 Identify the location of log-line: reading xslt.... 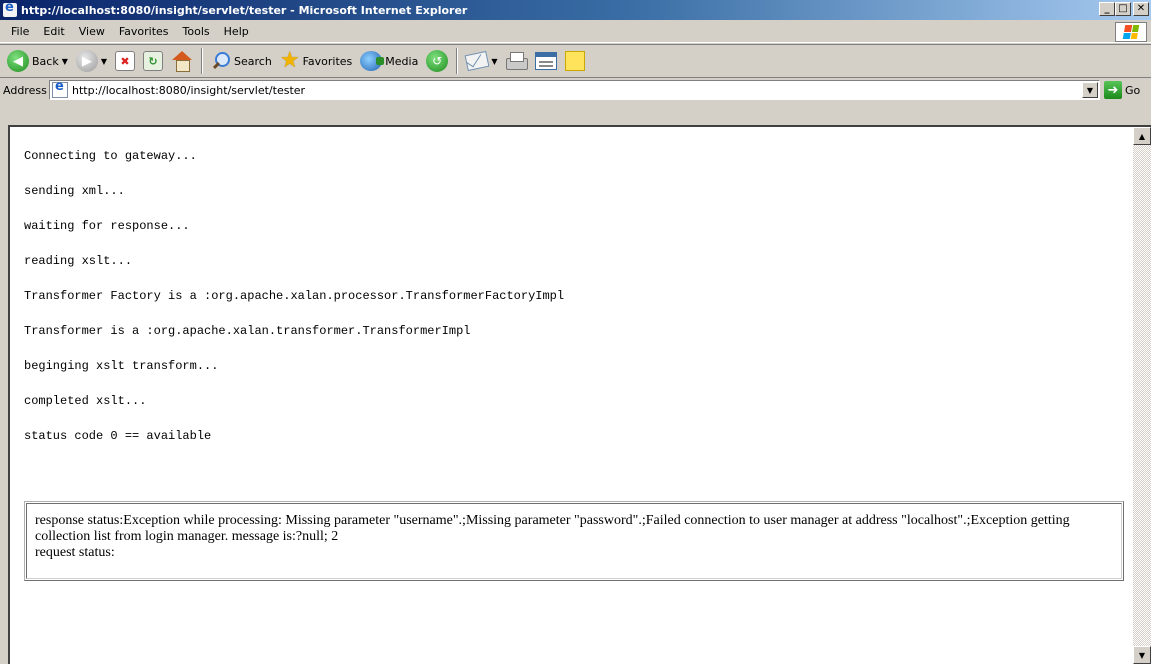
(78, 261).